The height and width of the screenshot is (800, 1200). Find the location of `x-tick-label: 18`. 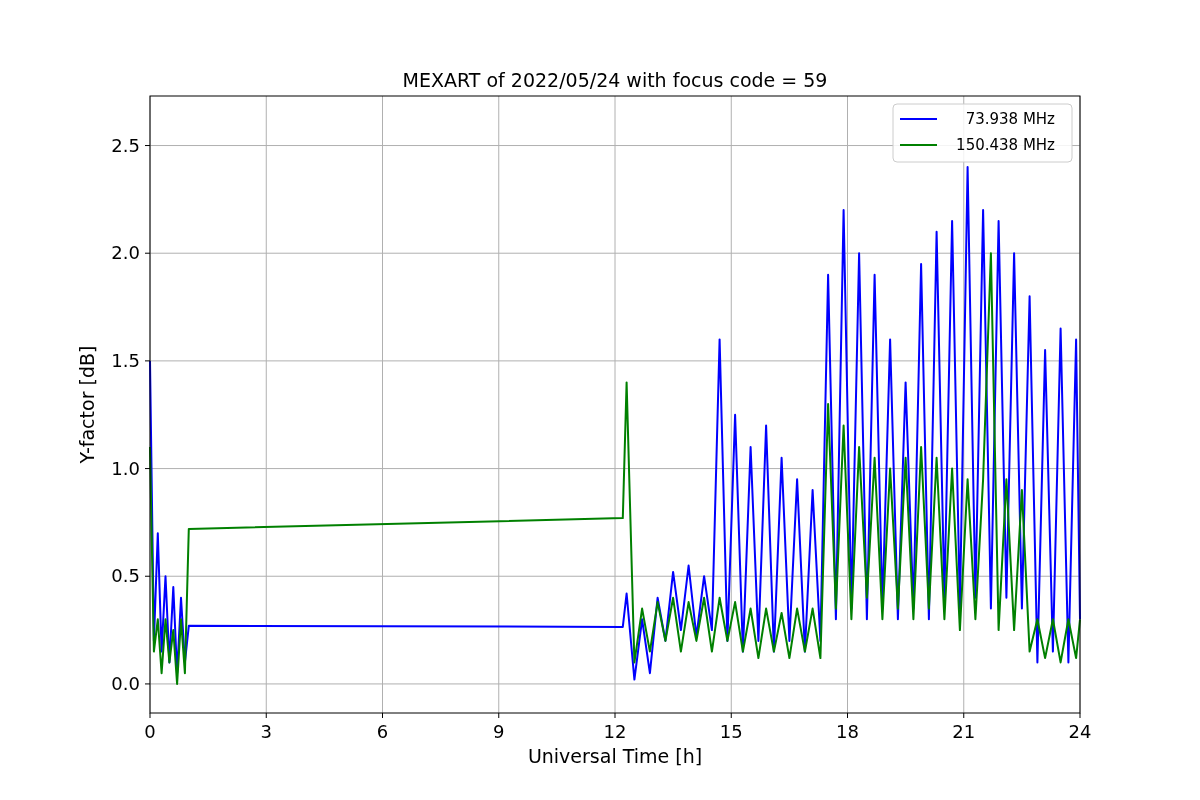

x-tick-label: 18 is located at coordinates (847, 731).